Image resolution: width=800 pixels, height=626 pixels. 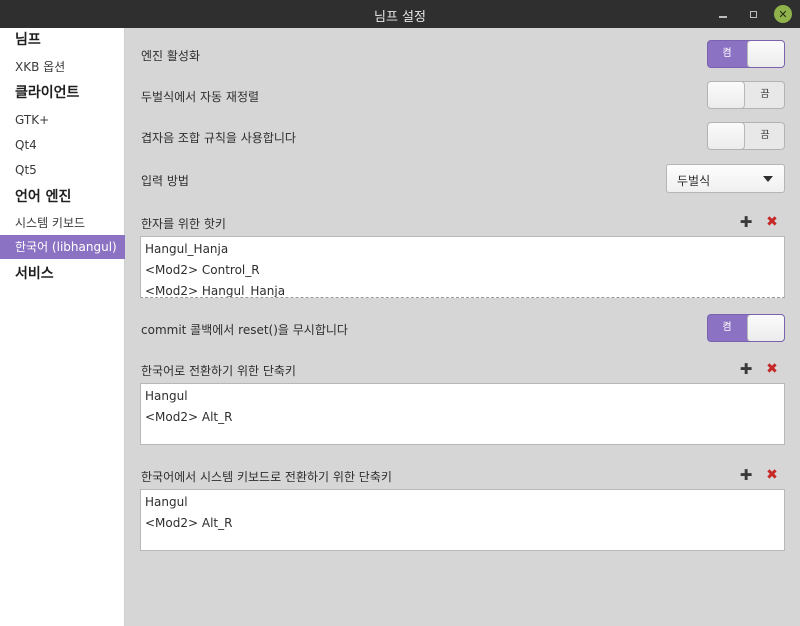 What do you see at coordinates (462, 270) in the screenshot?
I see `list-item: <Mod2> Control_R` at bounding box center [462, 270].